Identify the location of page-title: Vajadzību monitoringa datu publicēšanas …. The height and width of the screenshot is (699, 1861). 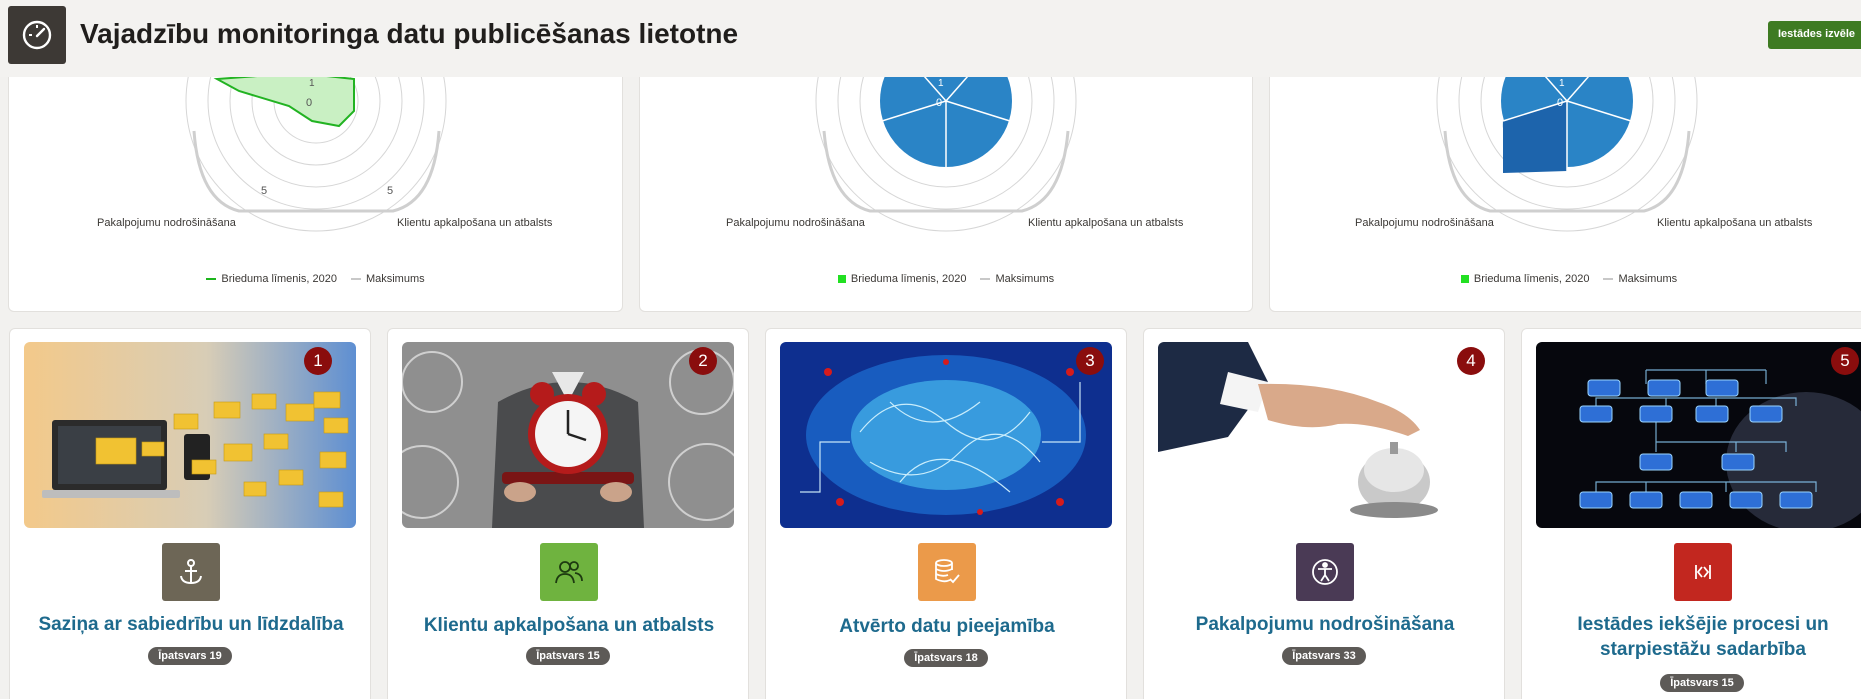
(409, 33).